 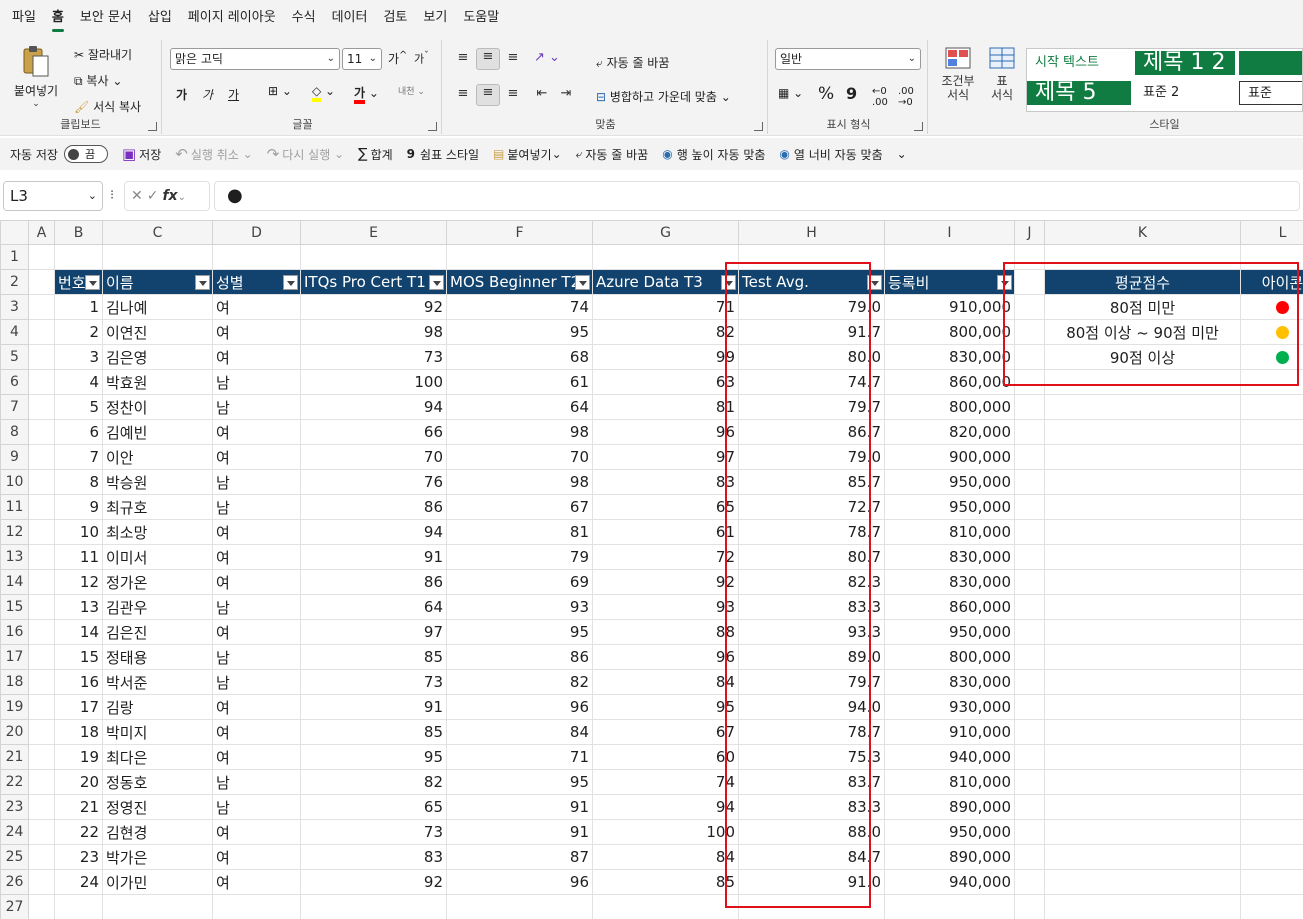 What do you see at coordinates (78, 482) in the screenshot?
I see `table-cell: 8` at bounding box center [78, 482].